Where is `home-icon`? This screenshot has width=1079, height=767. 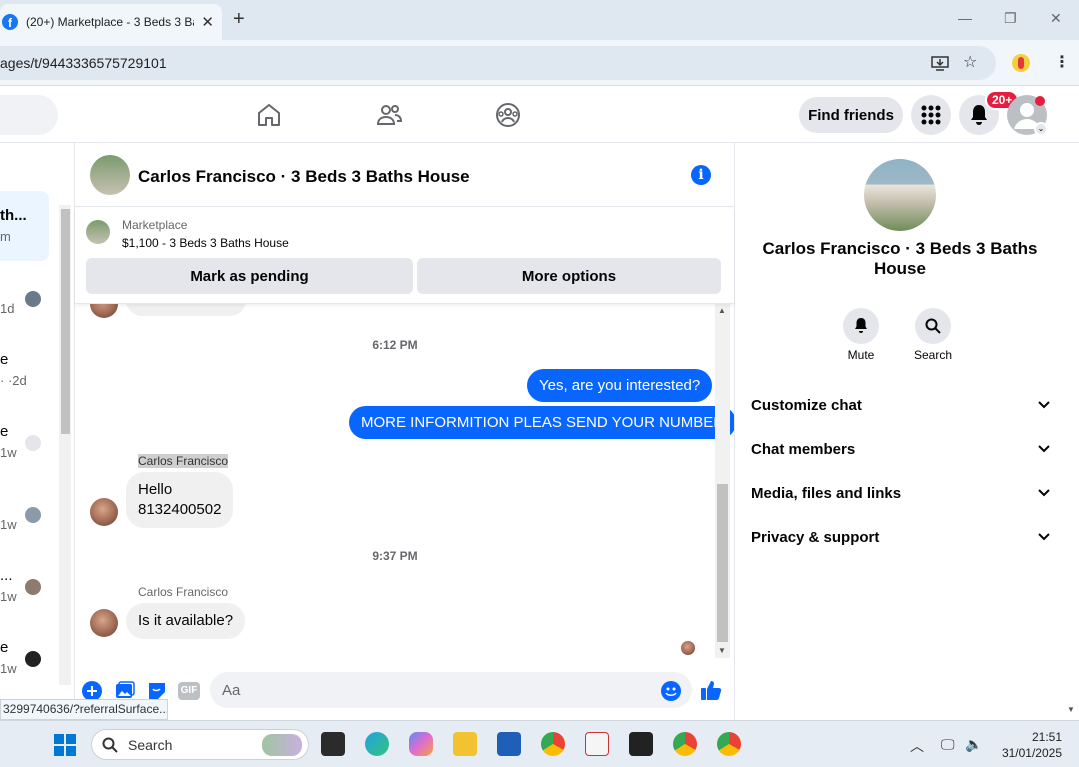
home-icon is located at coordinates (269, 115).